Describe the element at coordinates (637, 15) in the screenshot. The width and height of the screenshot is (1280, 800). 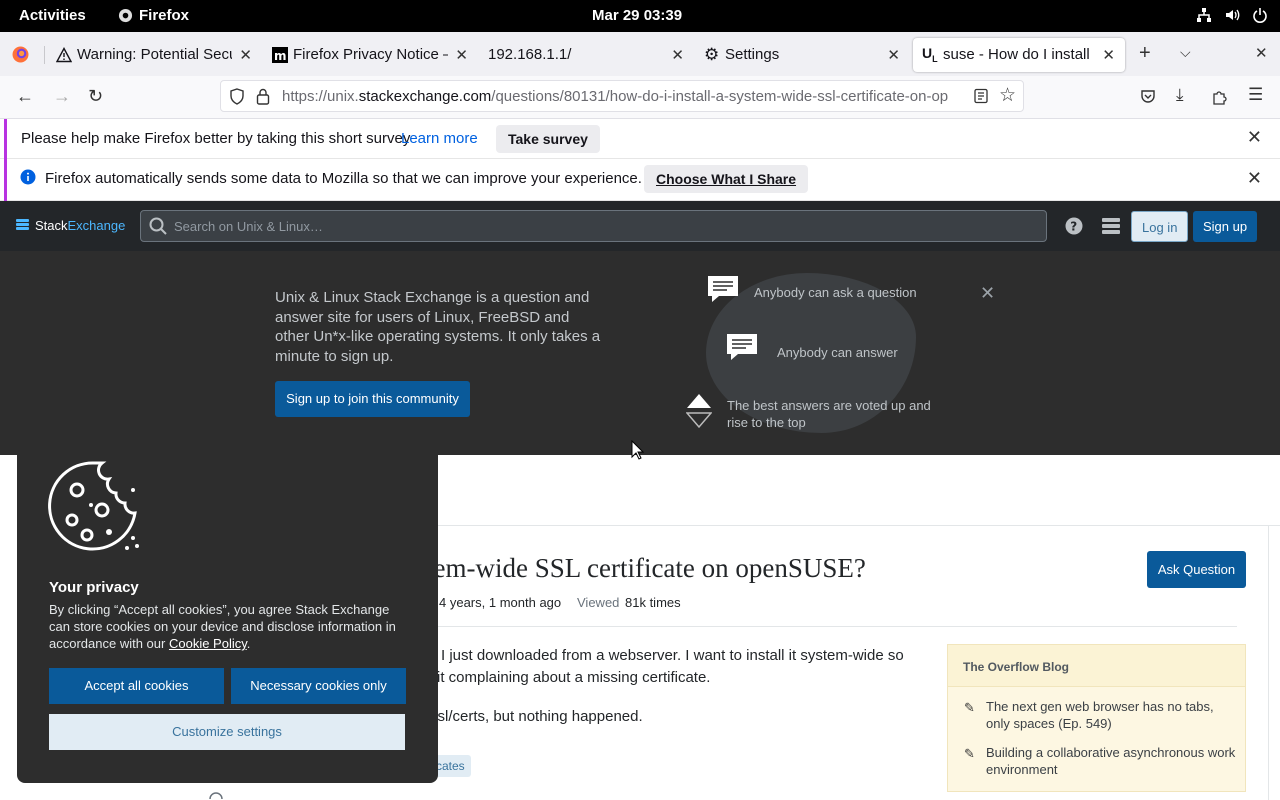
I see `clock: Mar 29 03:39` at that location.